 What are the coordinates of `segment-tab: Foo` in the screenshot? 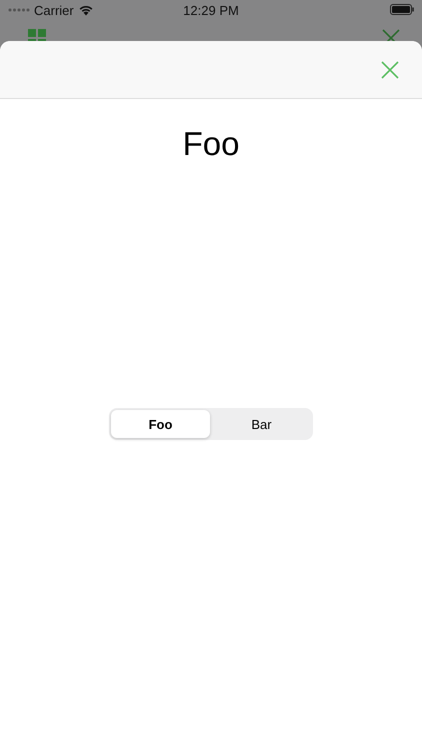 It's located at (160, 424).